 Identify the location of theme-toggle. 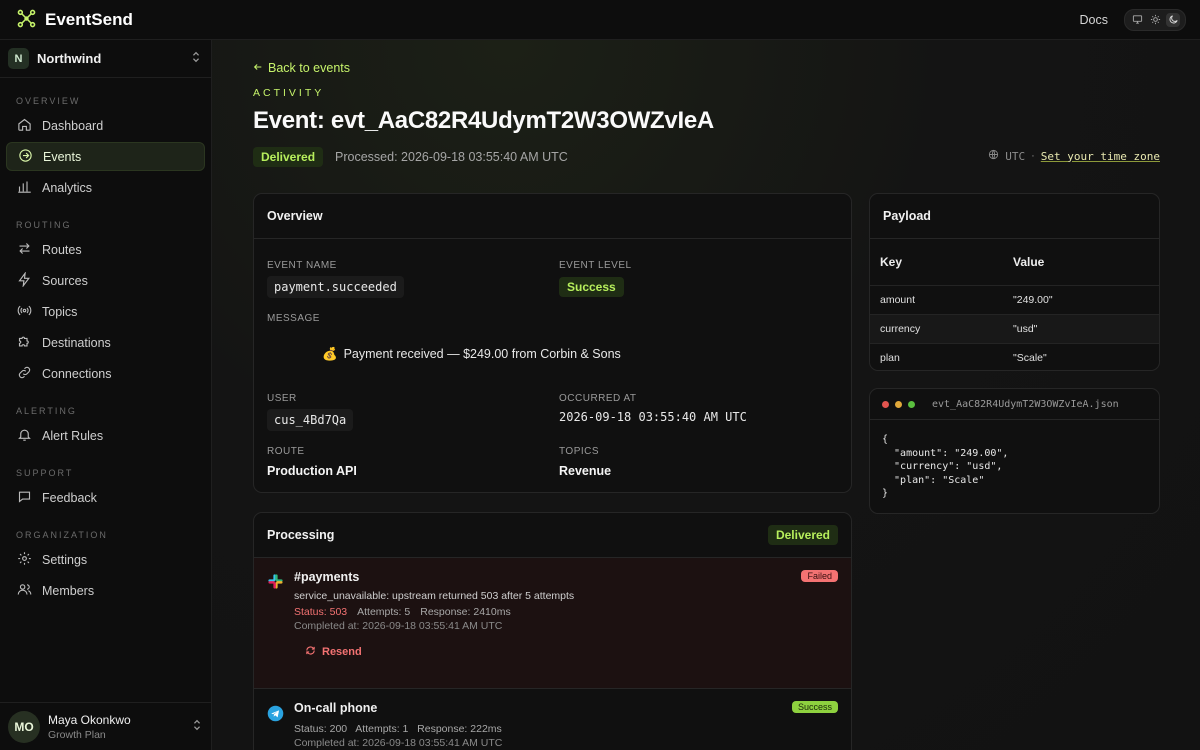
(1155, 19).